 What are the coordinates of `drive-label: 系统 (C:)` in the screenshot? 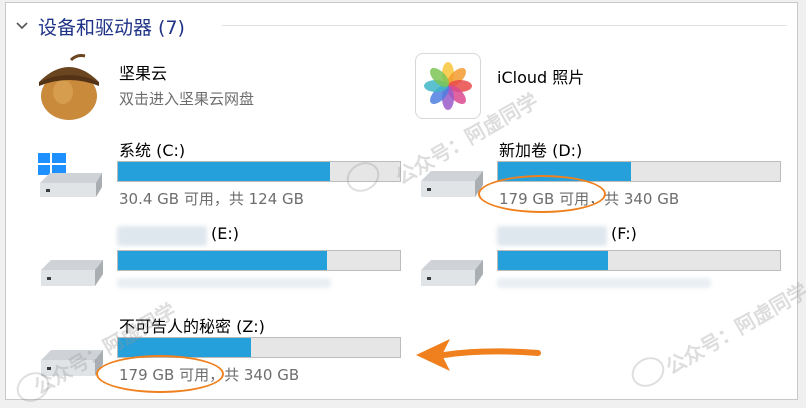 It's located at (152, 150).